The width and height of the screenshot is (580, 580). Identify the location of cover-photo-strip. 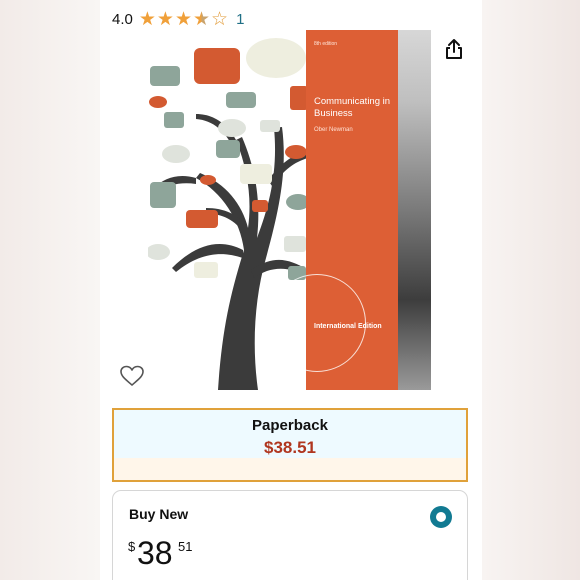
(414, 210).